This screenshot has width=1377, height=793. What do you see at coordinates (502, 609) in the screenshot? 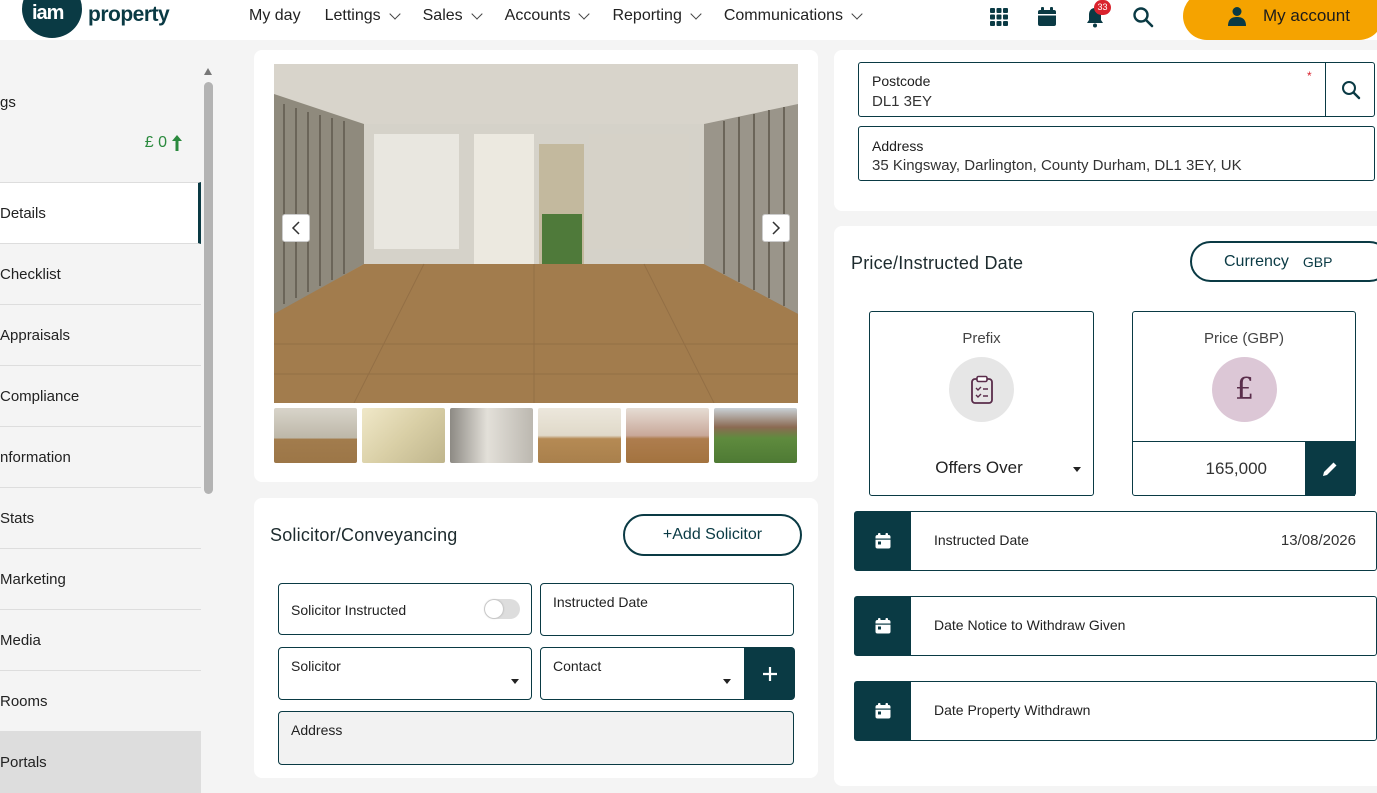
I see `solicitor-instructed-toggle` at bounding box center [502, 609].